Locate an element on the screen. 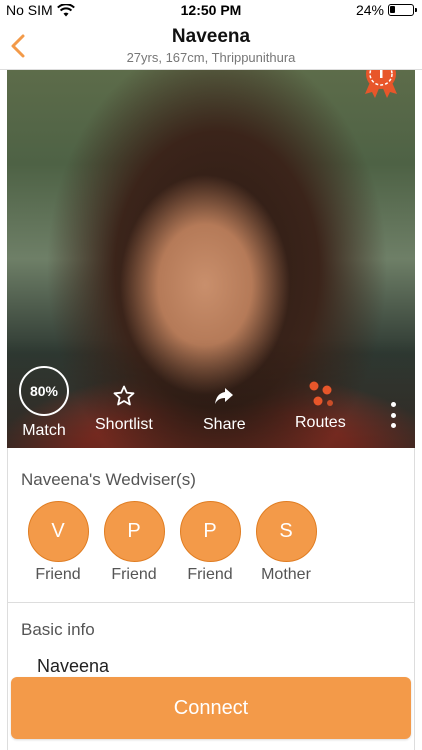 The width and height of the screenshot is (422, 750). basic-info-title: Basic info is located at coordinates (58, 629).